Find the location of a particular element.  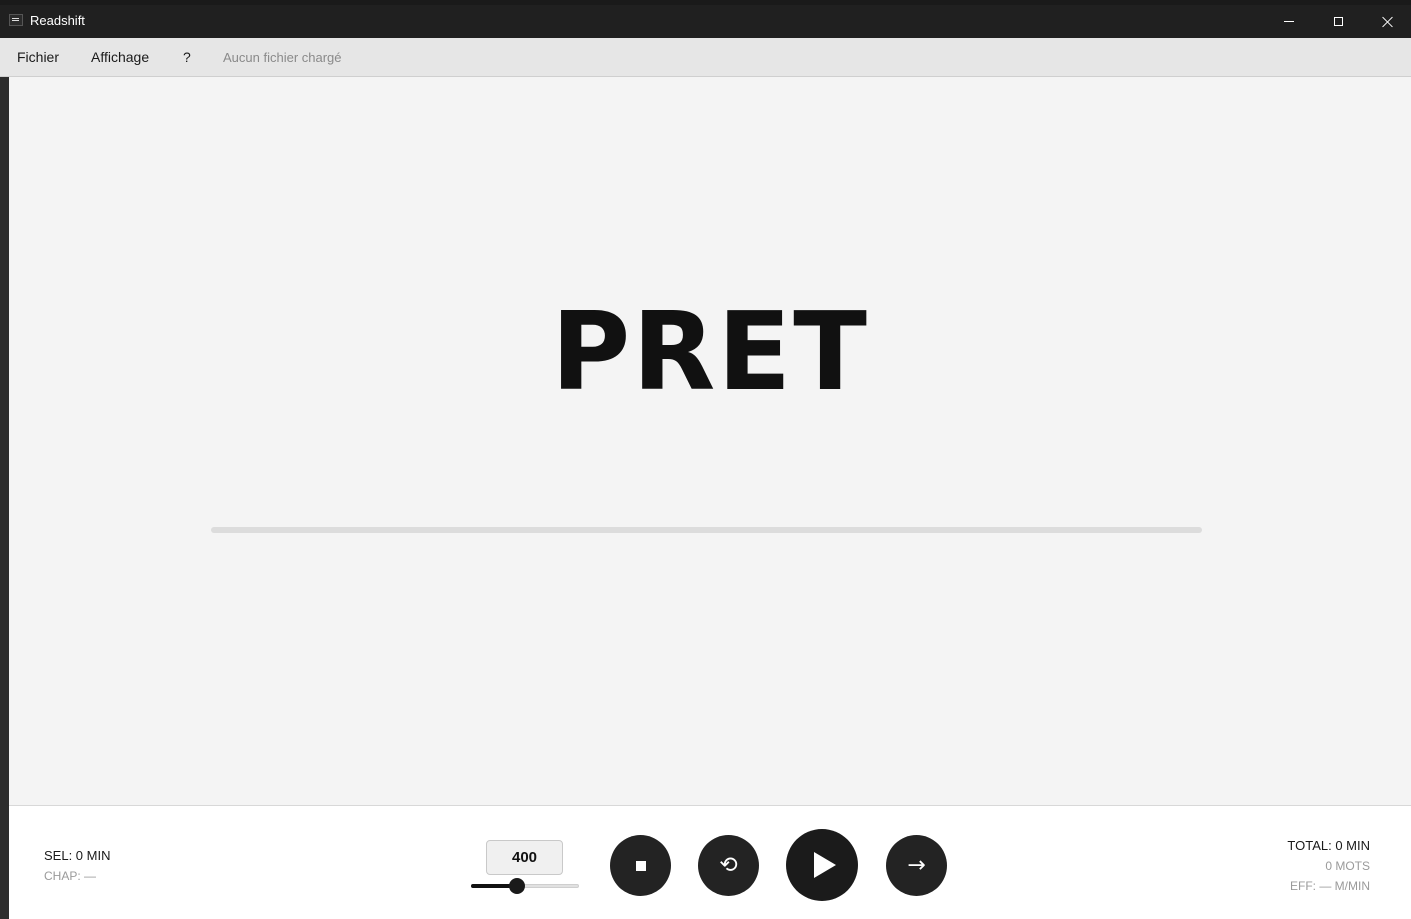

total-time: TOTAL: 0 MIN is located at coordinates (1328, 845).